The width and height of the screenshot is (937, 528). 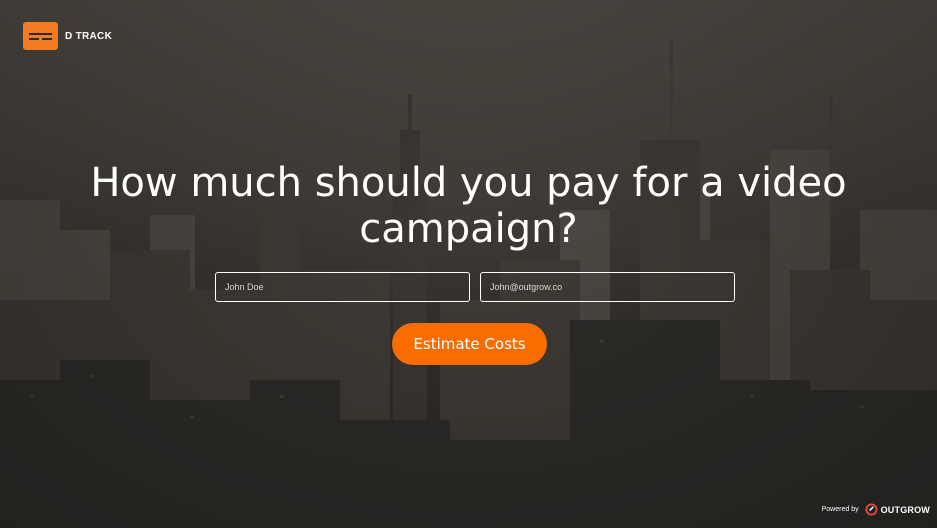 I want to click on outgrow-icon, so click(x=871, y=509).